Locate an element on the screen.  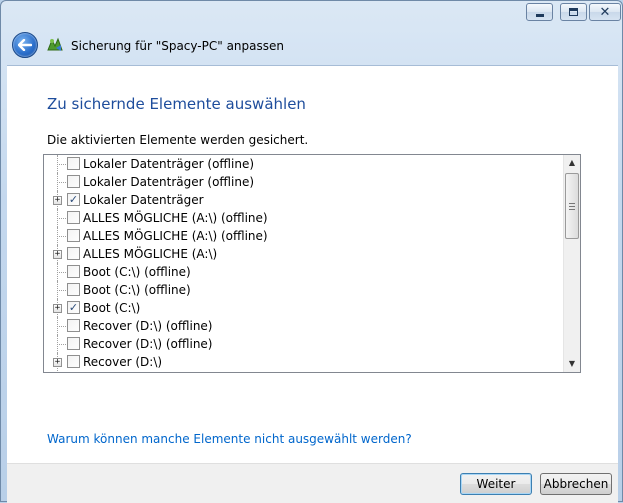
item-label: Recover (D:\) is located at coordinates (123, 362).